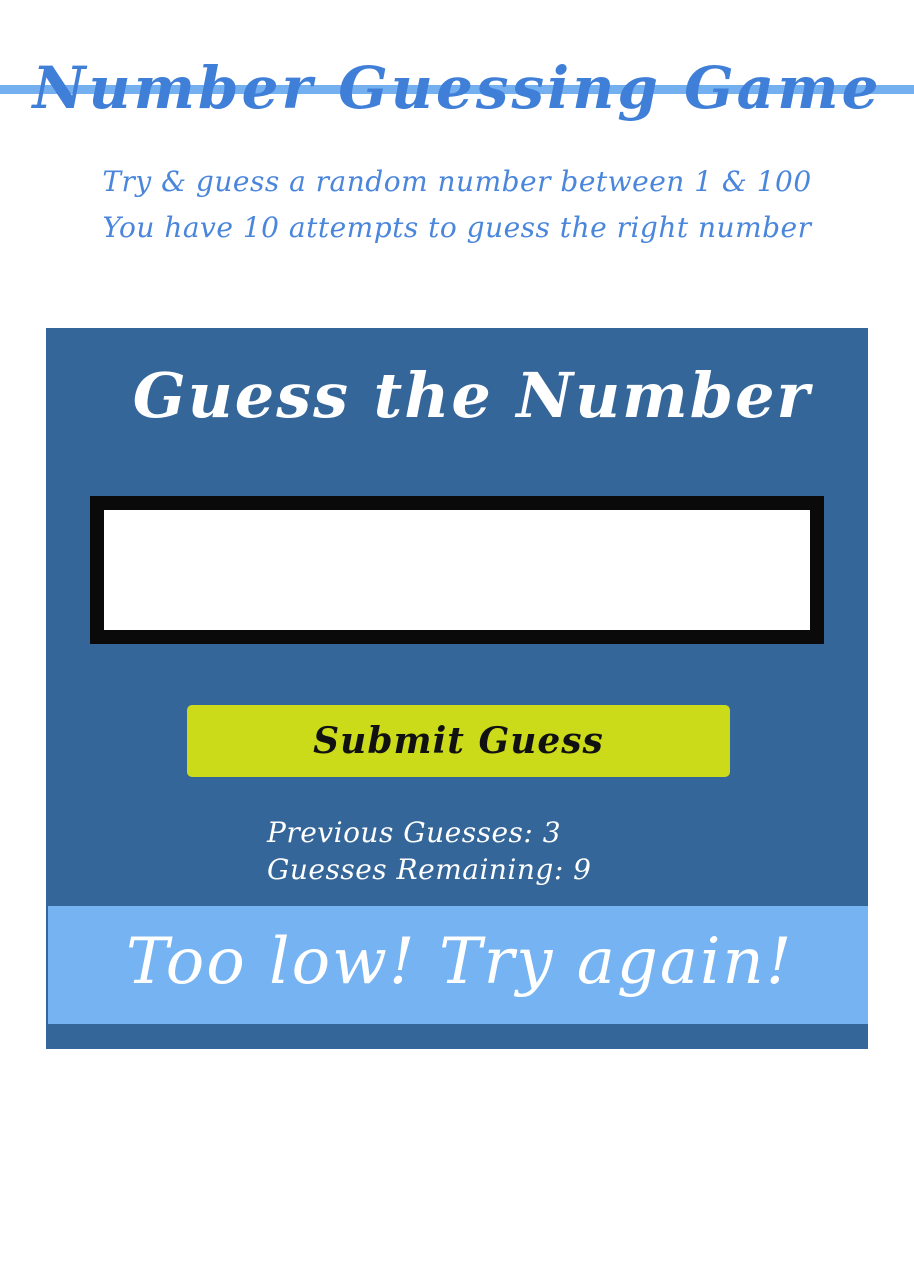 Image resolution: width=914 pixels, height=1280 pixels. I want to click on page-title: Number Guessing Game, so click(457, 88).